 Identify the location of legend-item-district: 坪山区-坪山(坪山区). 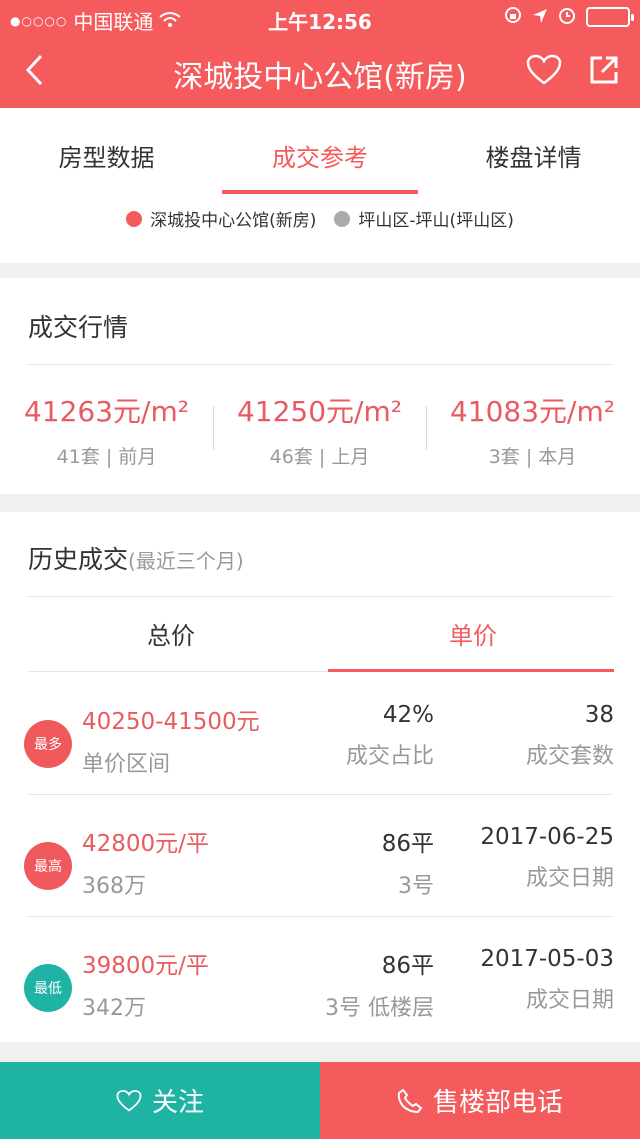
(424, 218).